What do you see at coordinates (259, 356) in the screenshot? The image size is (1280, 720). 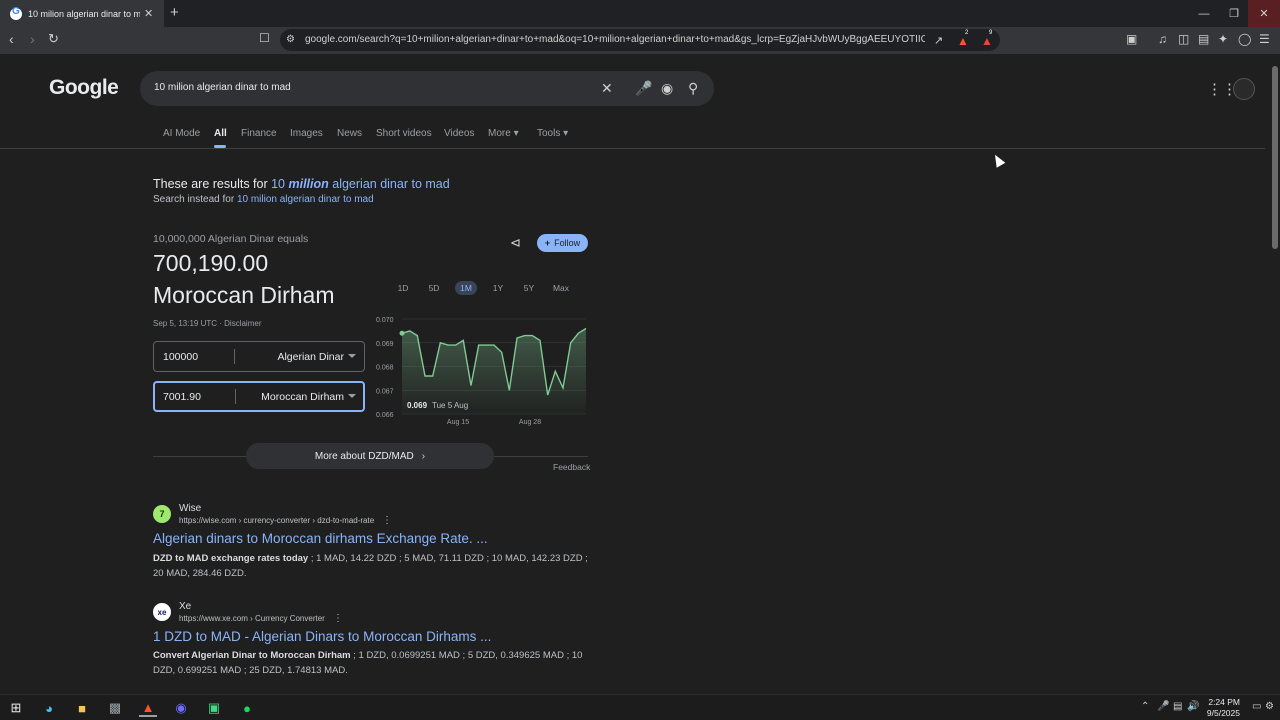 I see `from-currency-field: 100000 Algerian Dinar` at bounding box center [259, 356].